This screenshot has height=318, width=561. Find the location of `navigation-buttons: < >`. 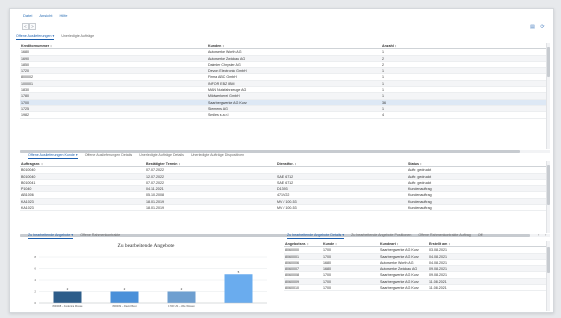

navigation-buttons: < > is located at coordinates (29, 26).